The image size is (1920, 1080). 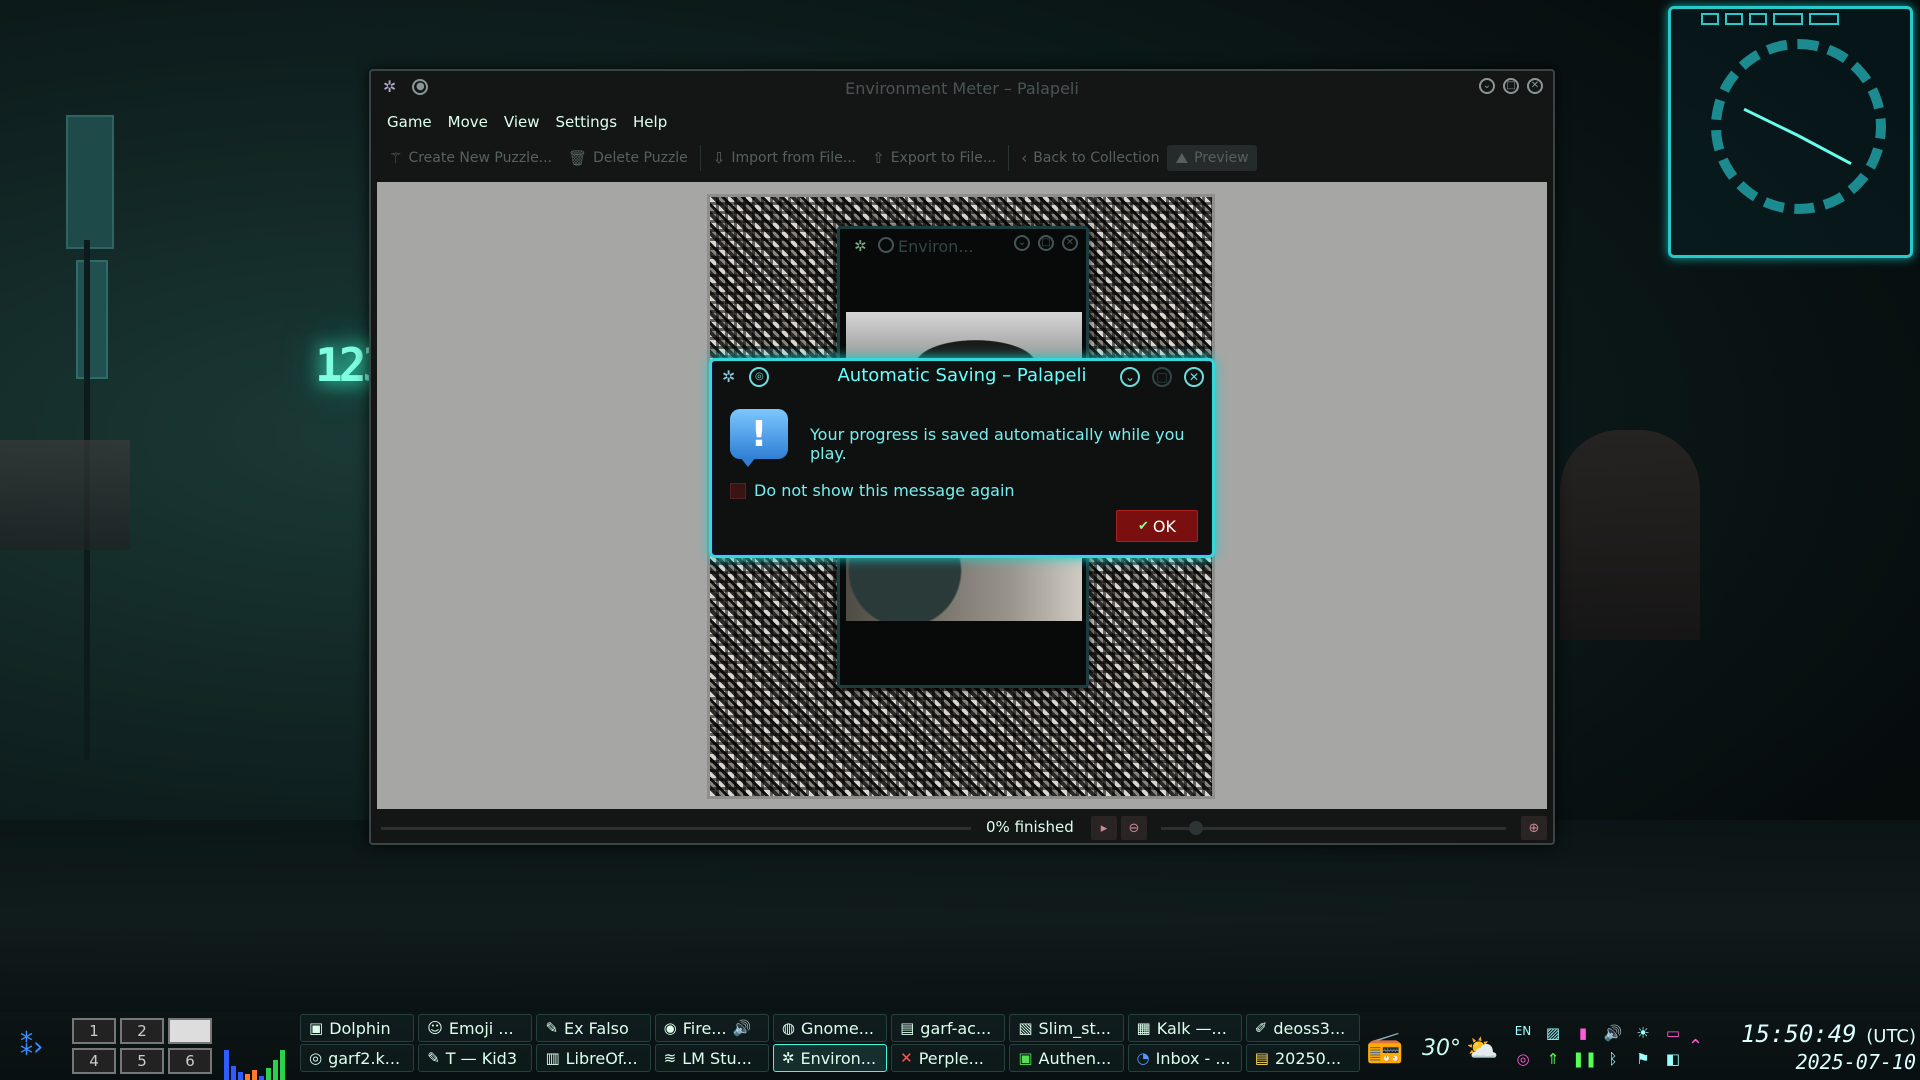 What do you see at coordinates (1441, 1048) in the screenshot?
I see `weather-temperature: 30°` at bounding box center [1441, 1048].